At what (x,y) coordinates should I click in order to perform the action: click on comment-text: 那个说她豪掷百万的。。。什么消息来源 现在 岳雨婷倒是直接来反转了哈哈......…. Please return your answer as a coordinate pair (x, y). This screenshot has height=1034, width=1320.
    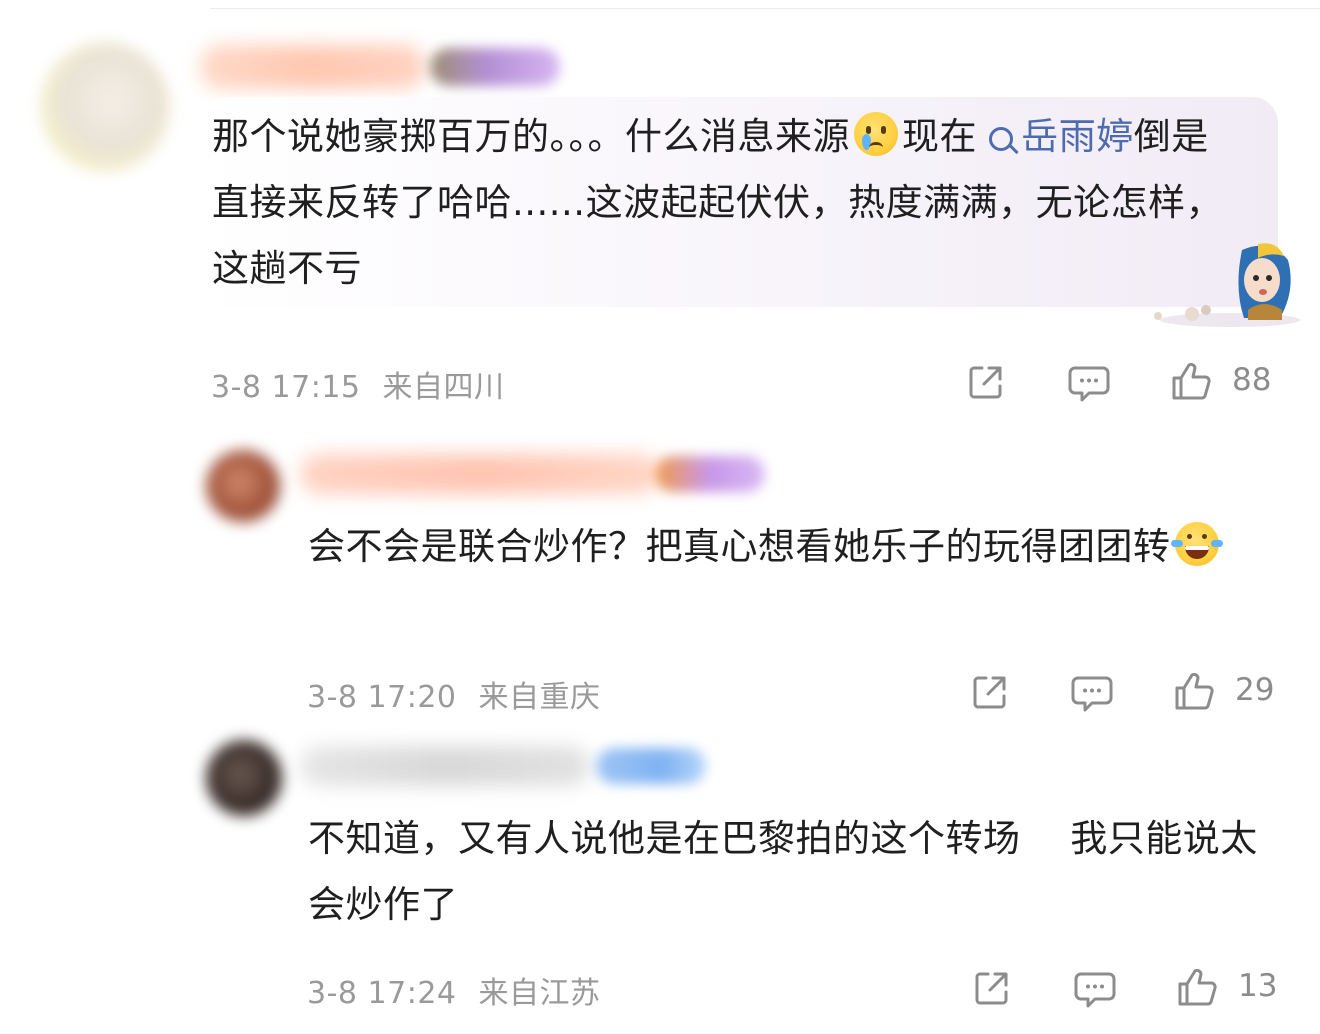
    Looking at the image, I should click on (727, 203).